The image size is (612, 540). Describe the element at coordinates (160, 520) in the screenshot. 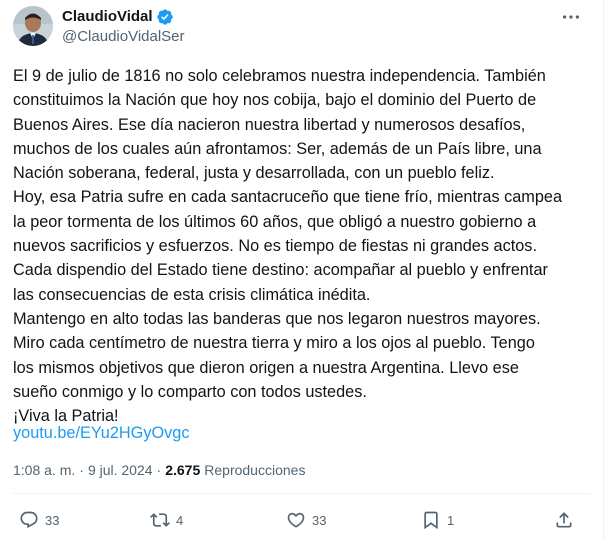

I see `repost-icon` at that location.